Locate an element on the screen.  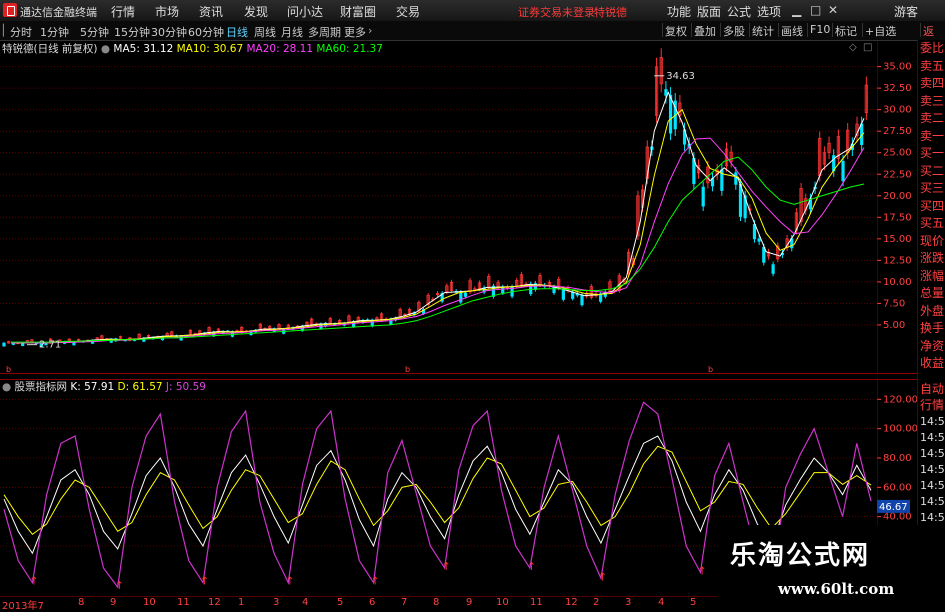
watermark-url: www.60lt.com is located at coordinates (836, 589).